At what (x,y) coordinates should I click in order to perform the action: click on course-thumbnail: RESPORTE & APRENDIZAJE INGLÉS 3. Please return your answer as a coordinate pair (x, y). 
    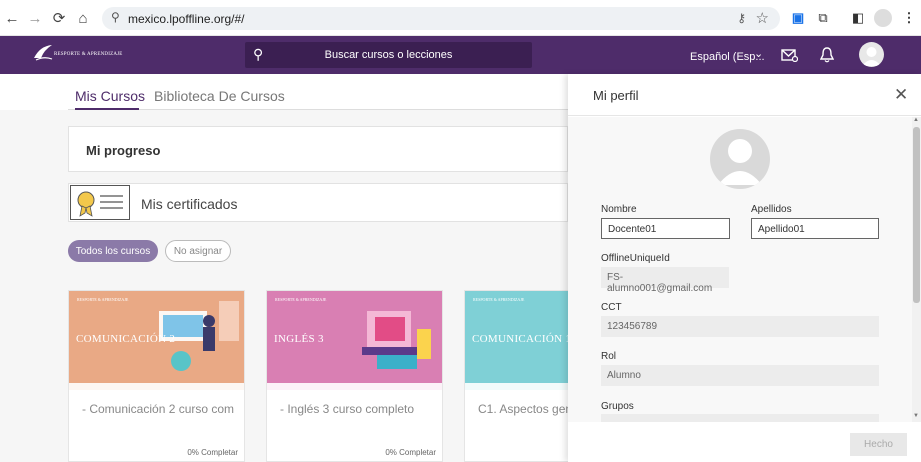
    Looking at the image, I should click on (354, 340).